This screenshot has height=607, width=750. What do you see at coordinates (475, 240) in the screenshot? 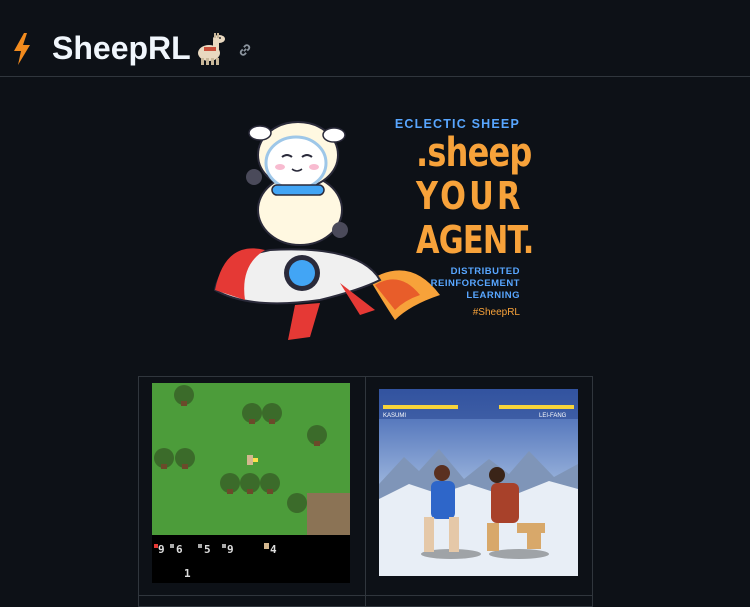
I see `logo-agent-label: AGENT.` at bounding box center [475, 240].